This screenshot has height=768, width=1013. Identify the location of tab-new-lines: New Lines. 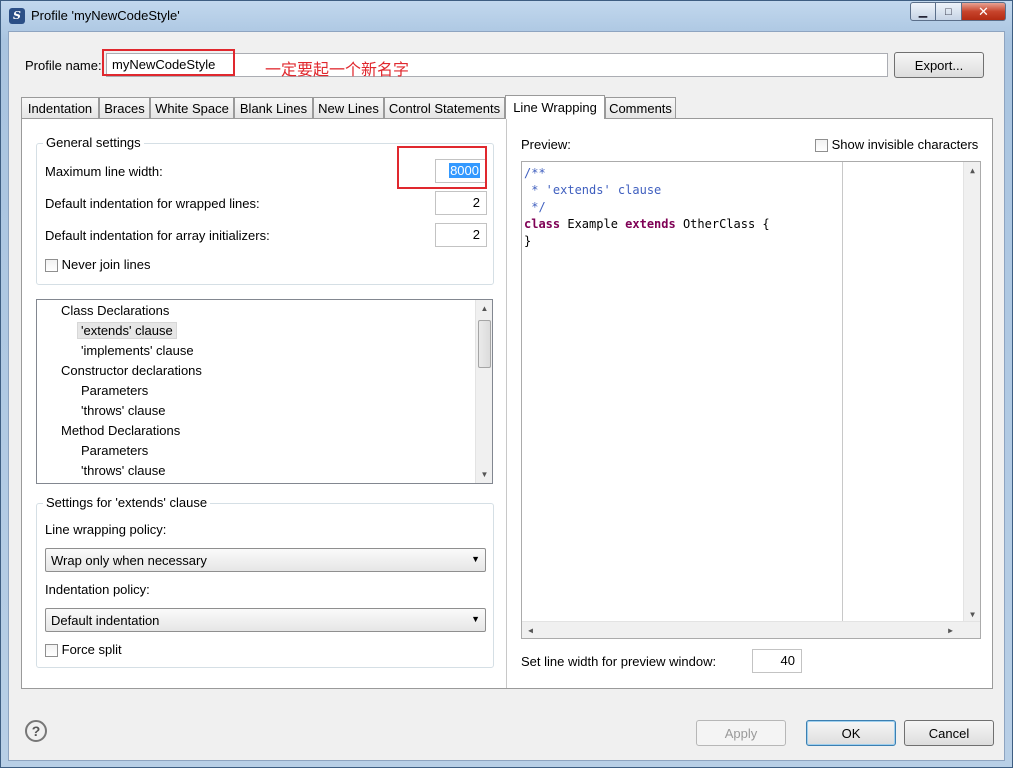
(348, 108).